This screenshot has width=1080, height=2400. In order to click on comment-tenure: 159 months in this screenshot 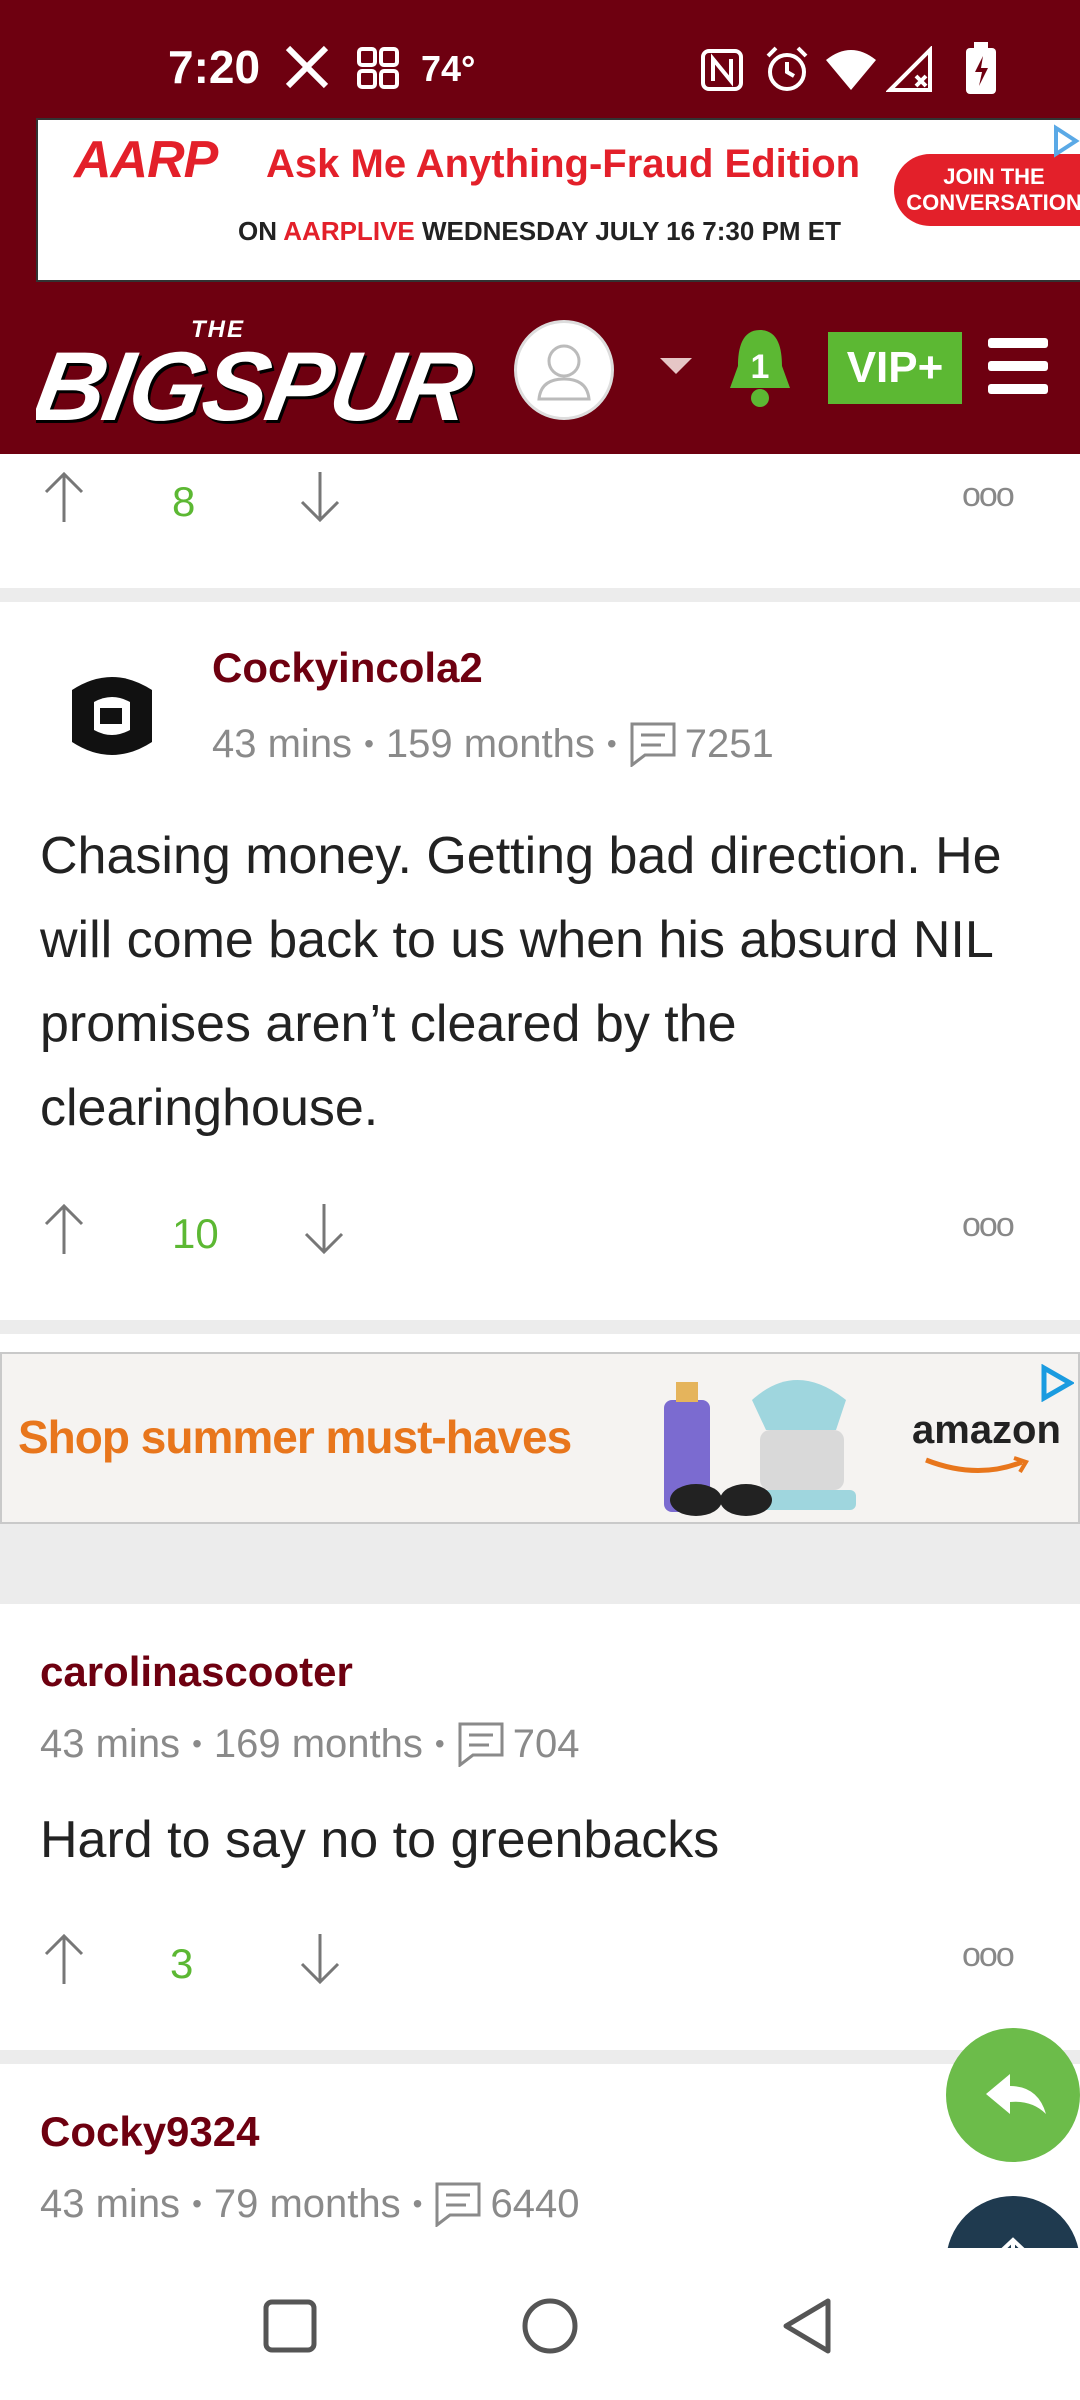, I will do `click(490, 743)`.